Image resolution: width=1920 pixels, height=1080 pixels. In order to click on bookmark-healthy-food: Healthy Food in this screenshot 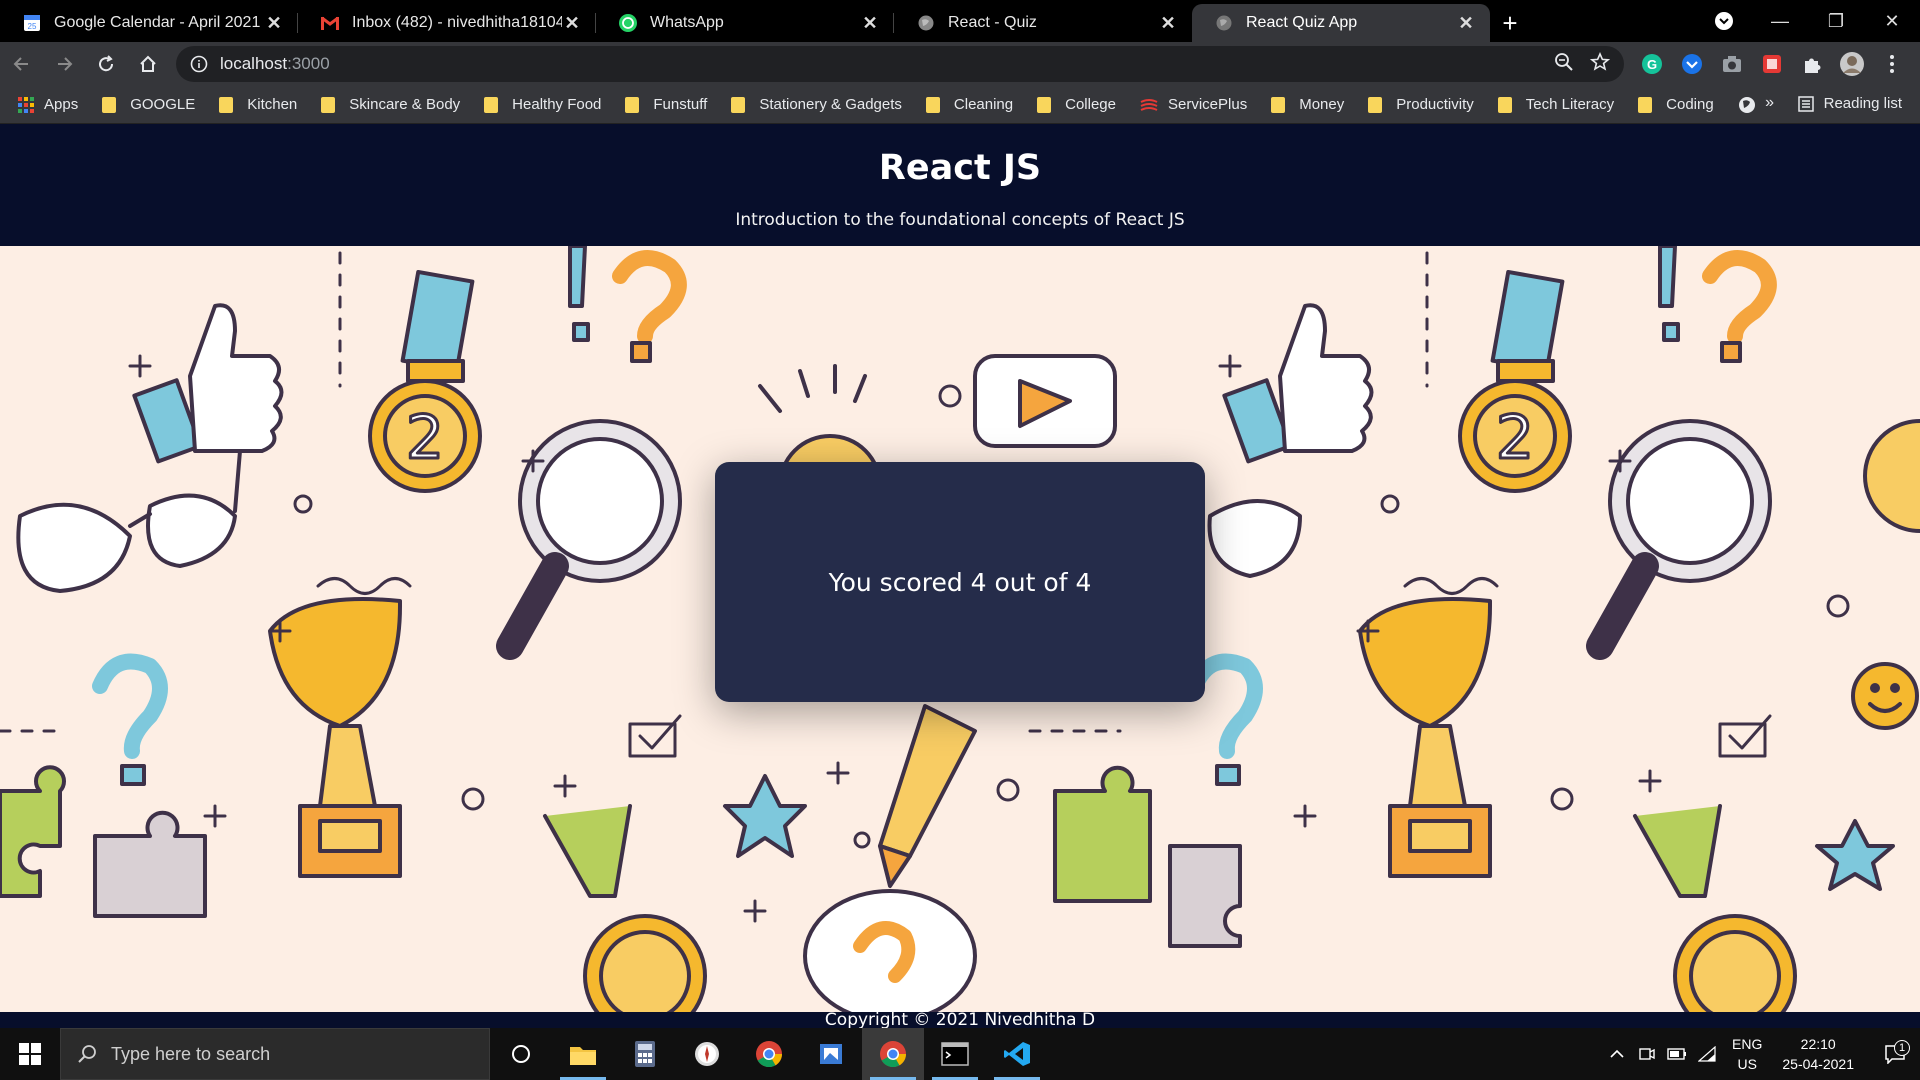, I will do `click(542, 104)`.